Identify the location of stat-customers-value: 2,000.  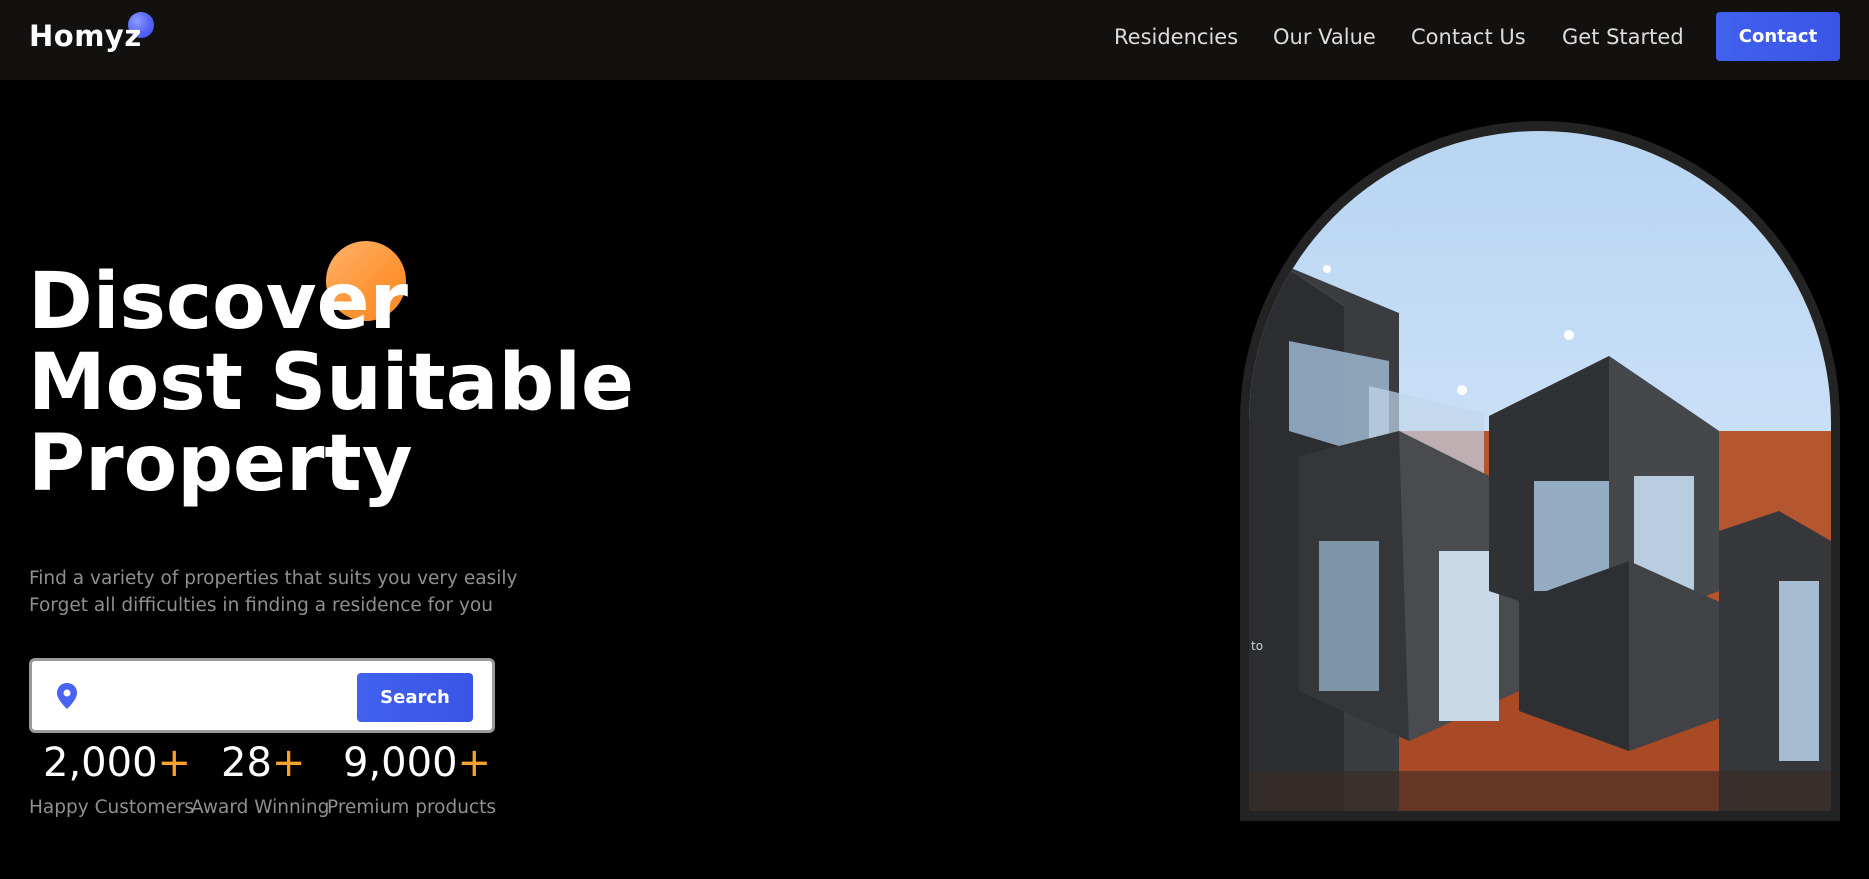
(100, 763).